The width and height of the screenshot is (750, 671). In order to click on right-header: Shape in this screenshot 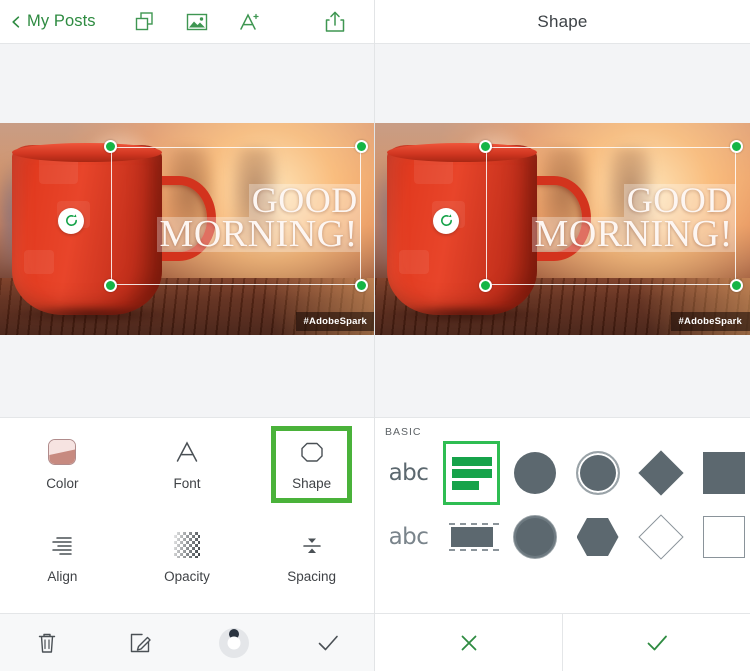, I will do `click(562, 22)`.